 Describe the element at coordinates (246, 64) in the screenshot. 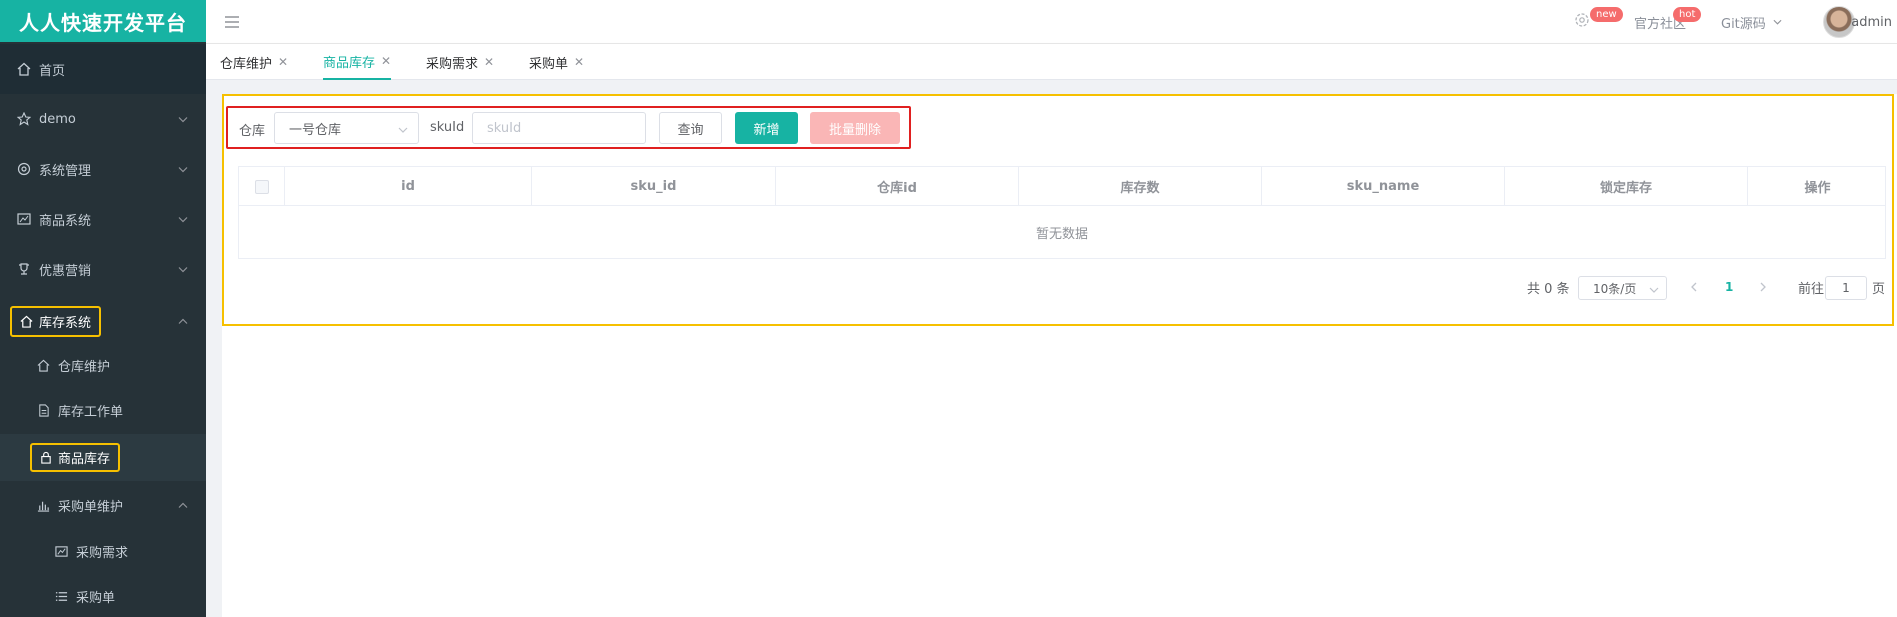

I see `tab-label: 仓库维护` at that location.